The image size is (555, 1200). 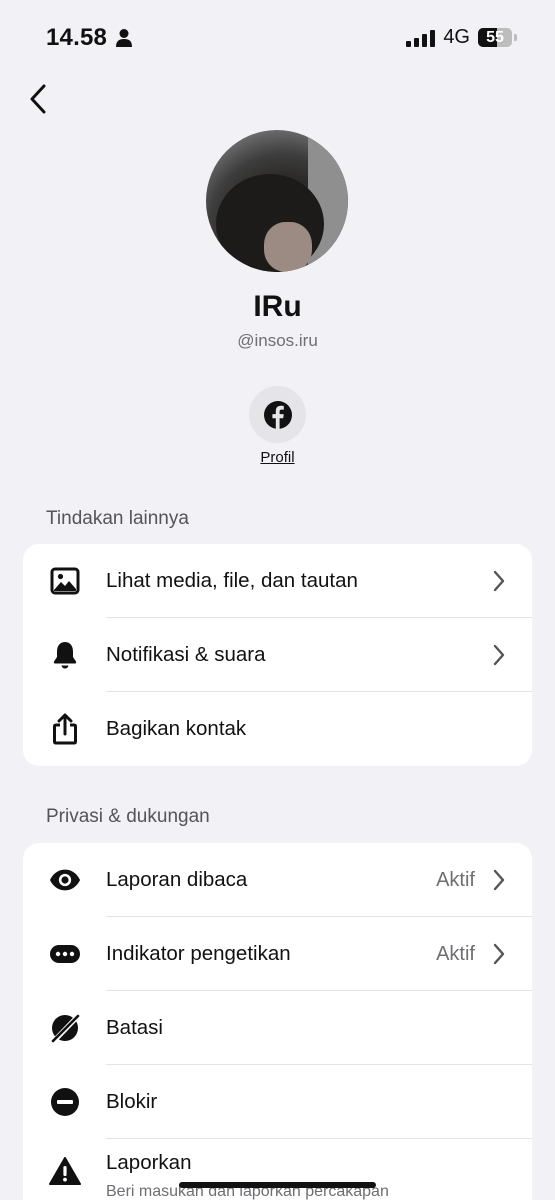 What do you see at coordinates (277, 457) in the screenshot?
I see `facebook-profile-link: Profil` at bounding box center [277, 457].